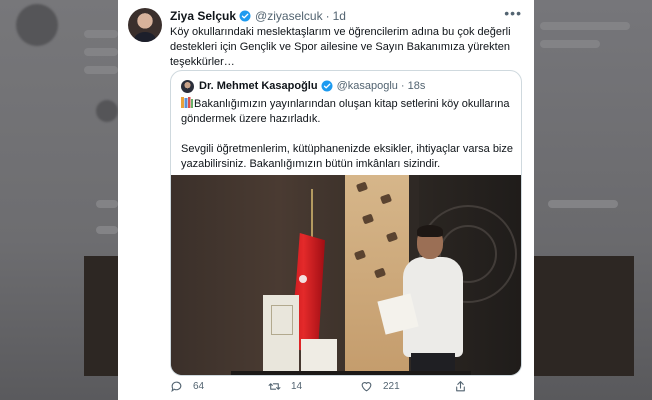 This screenshot has height=400, width=652. Describe the element at coordinates (285, 386) in the screenshot. I see `retweet-button: 14` at that location.